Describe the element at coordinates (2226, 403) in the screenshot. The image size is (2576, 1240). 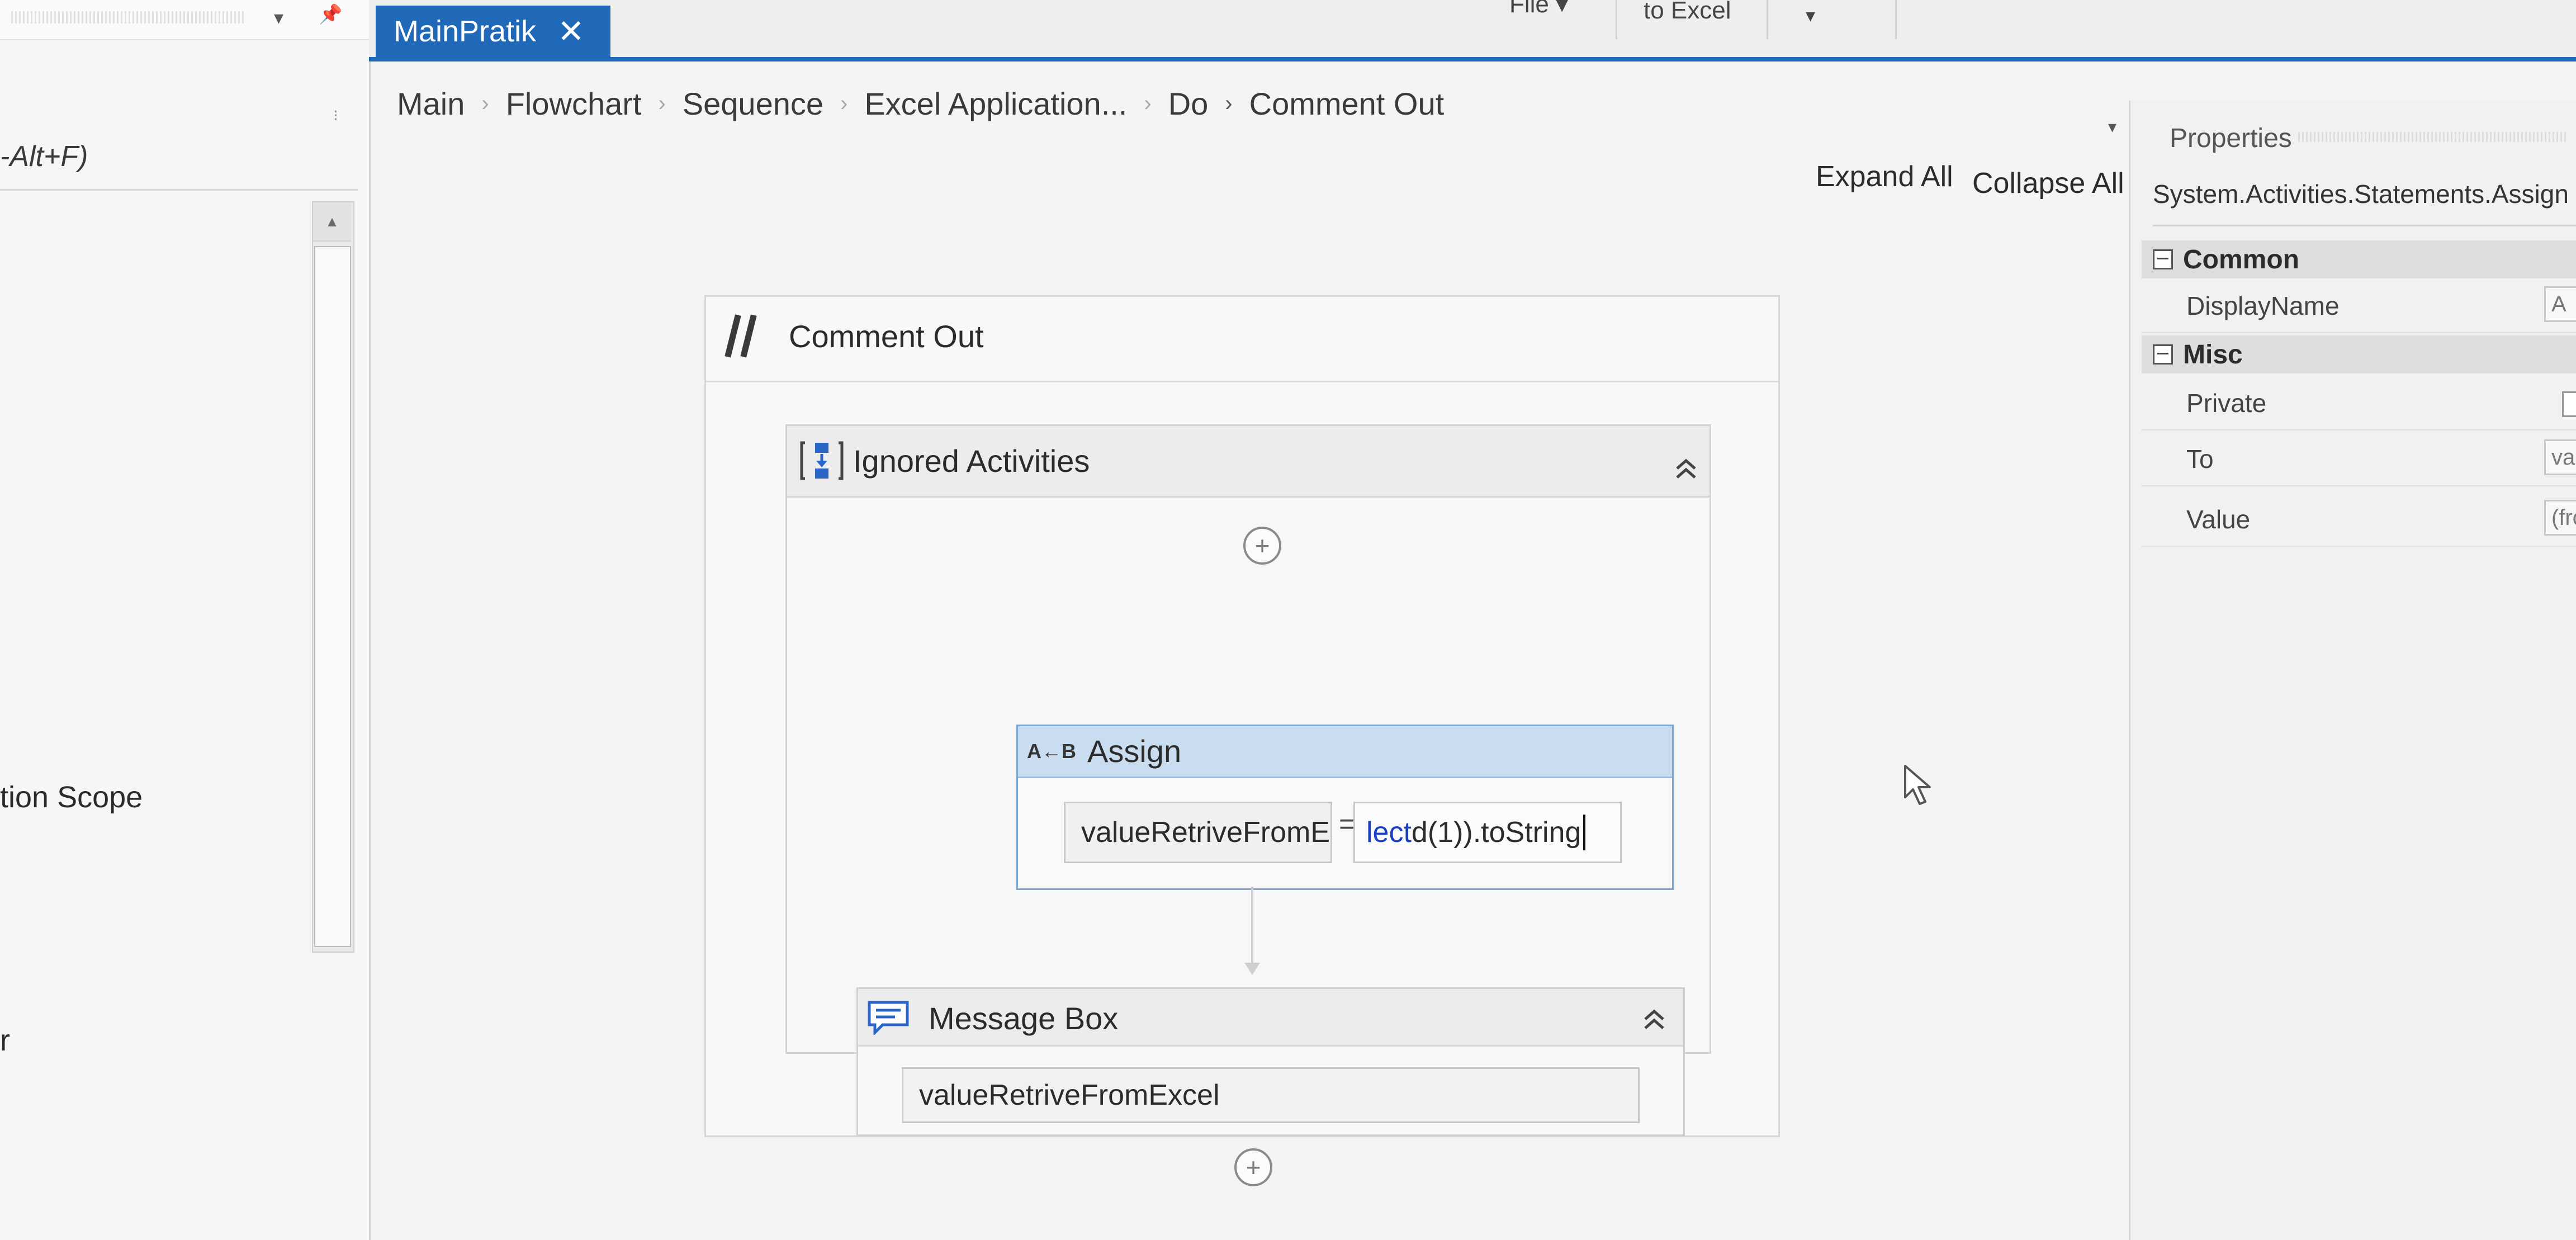
I see `property-name: Private` at that location.